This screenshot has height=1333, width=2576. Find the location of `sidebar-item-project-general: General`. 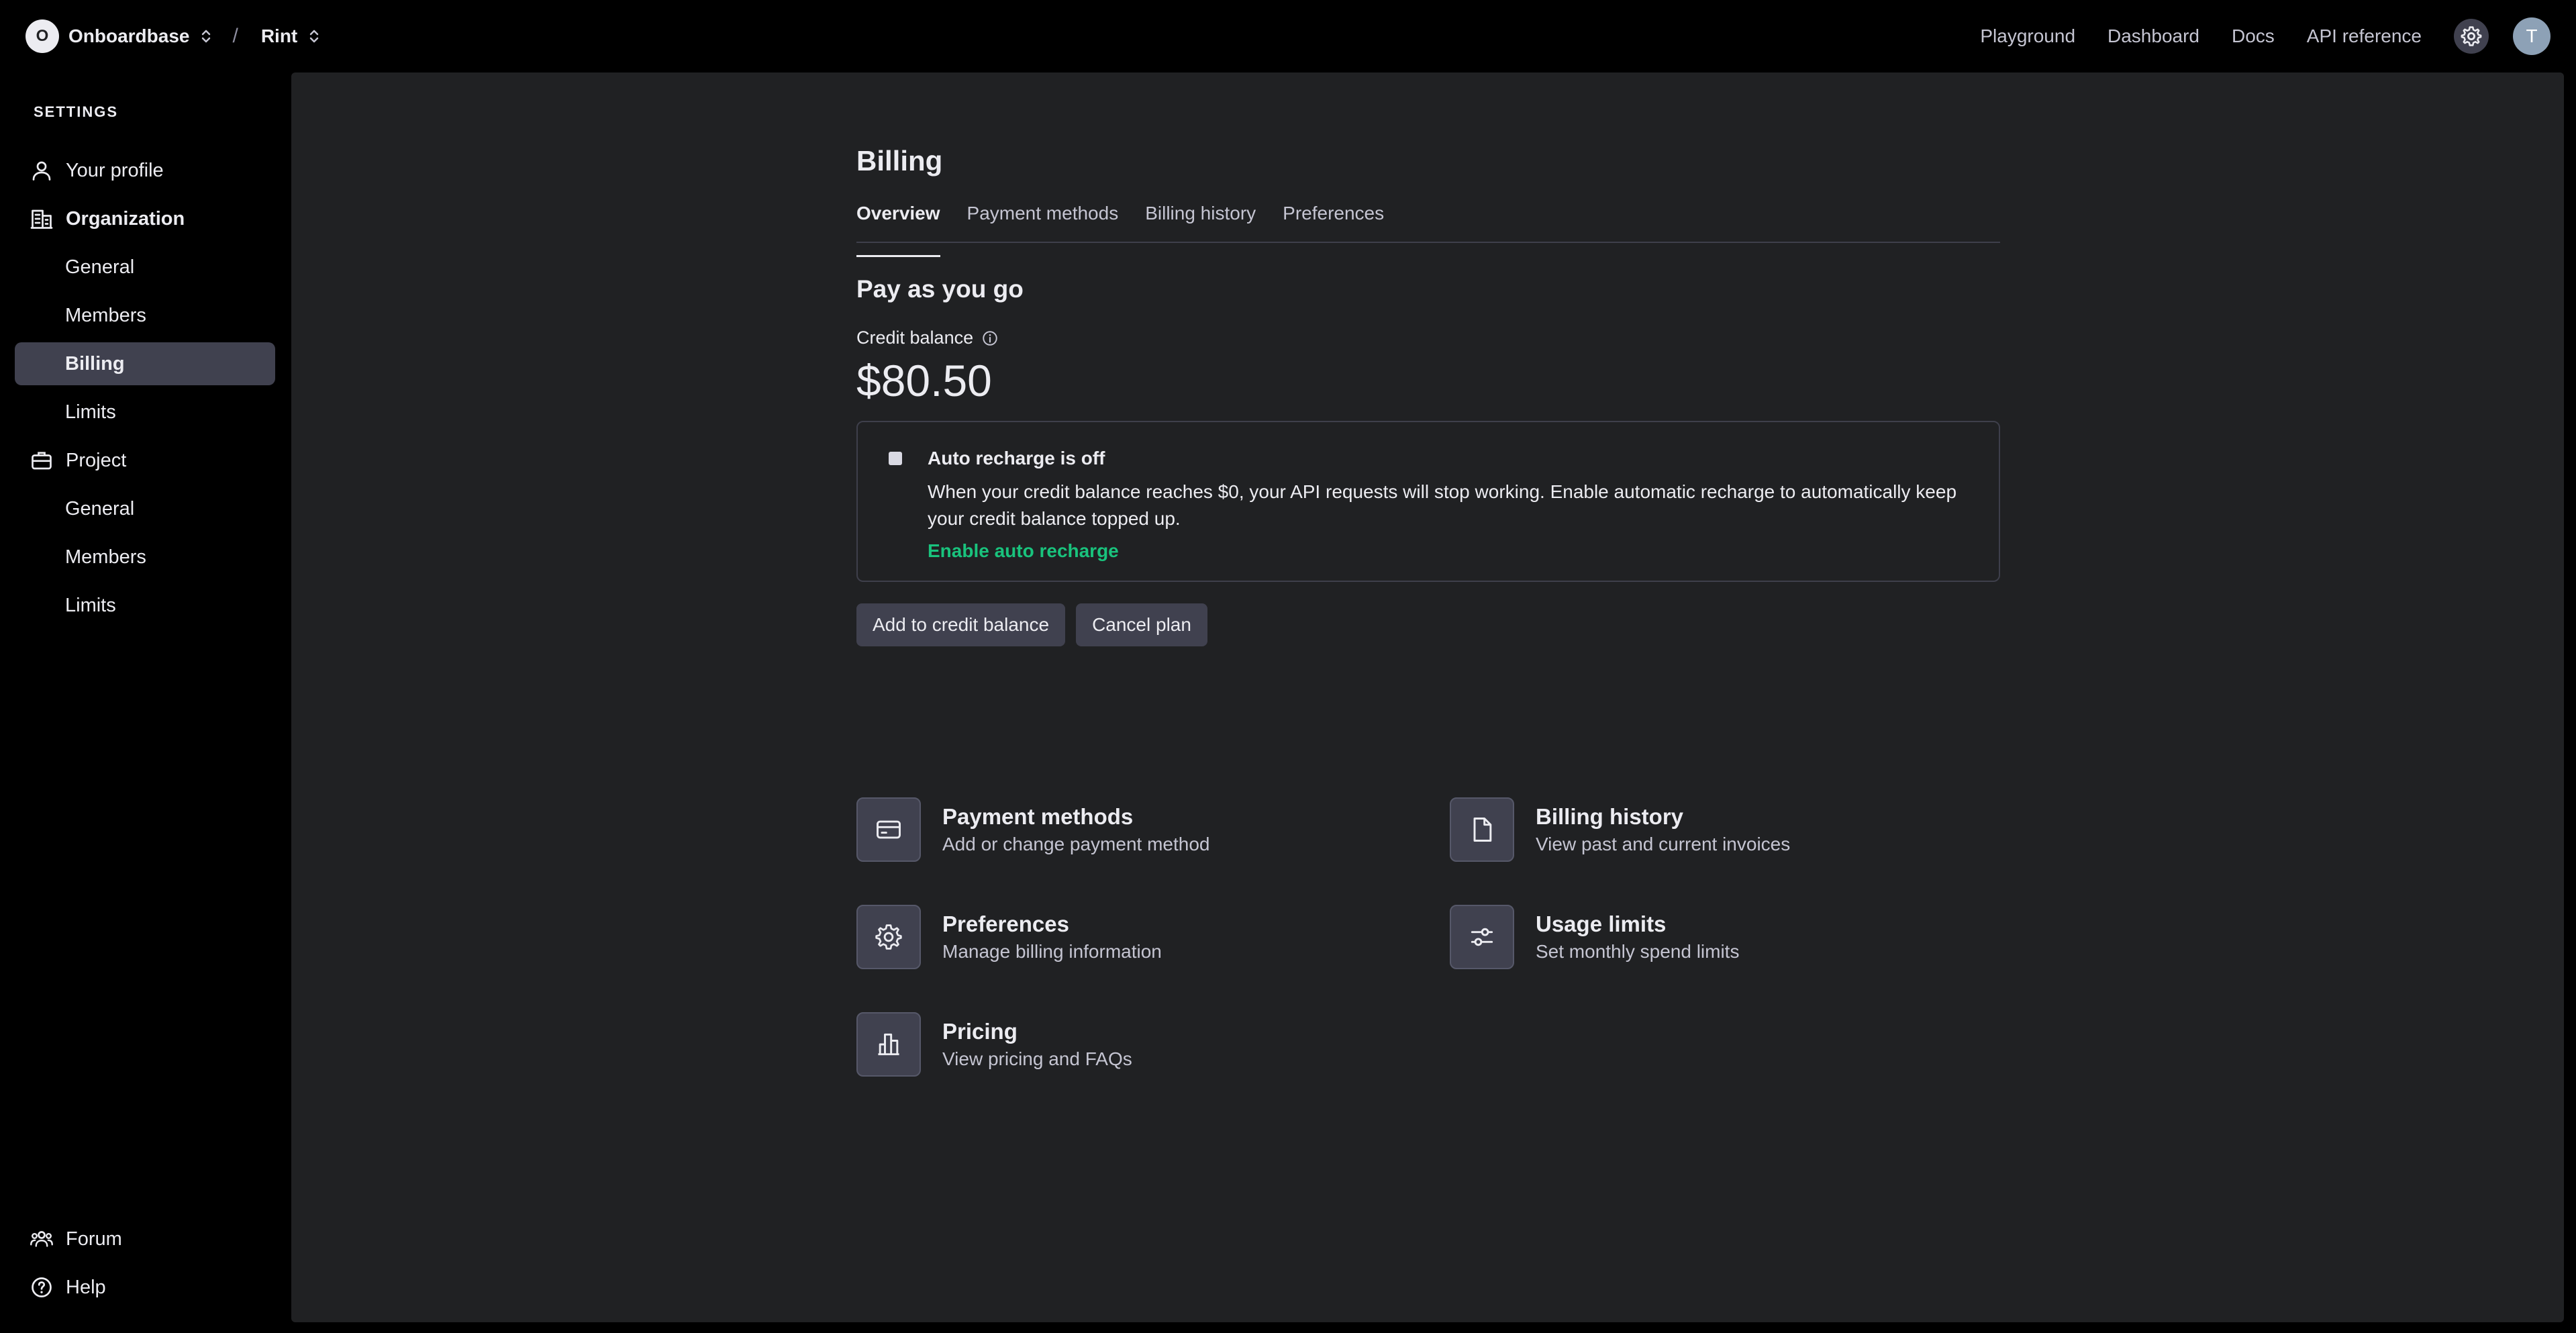

sidebar-item-project-general: General is located at coordinates (145, 508).